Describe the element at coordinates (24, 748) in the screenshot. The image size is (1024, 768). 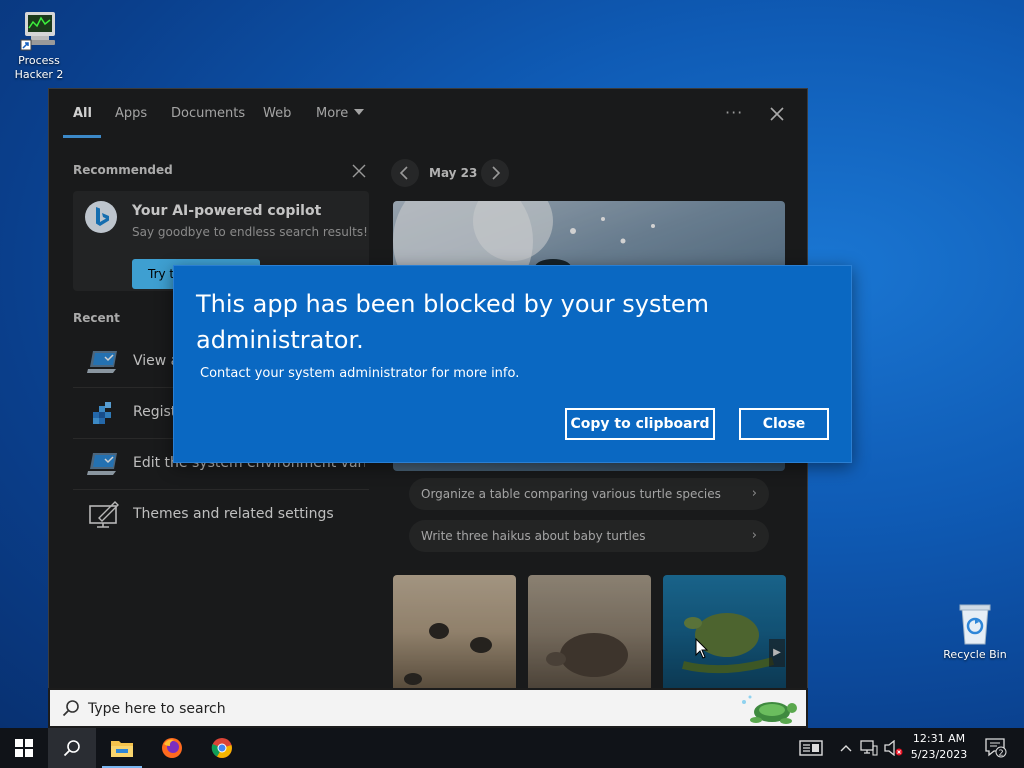
I see `windows-start-icon` at that location.